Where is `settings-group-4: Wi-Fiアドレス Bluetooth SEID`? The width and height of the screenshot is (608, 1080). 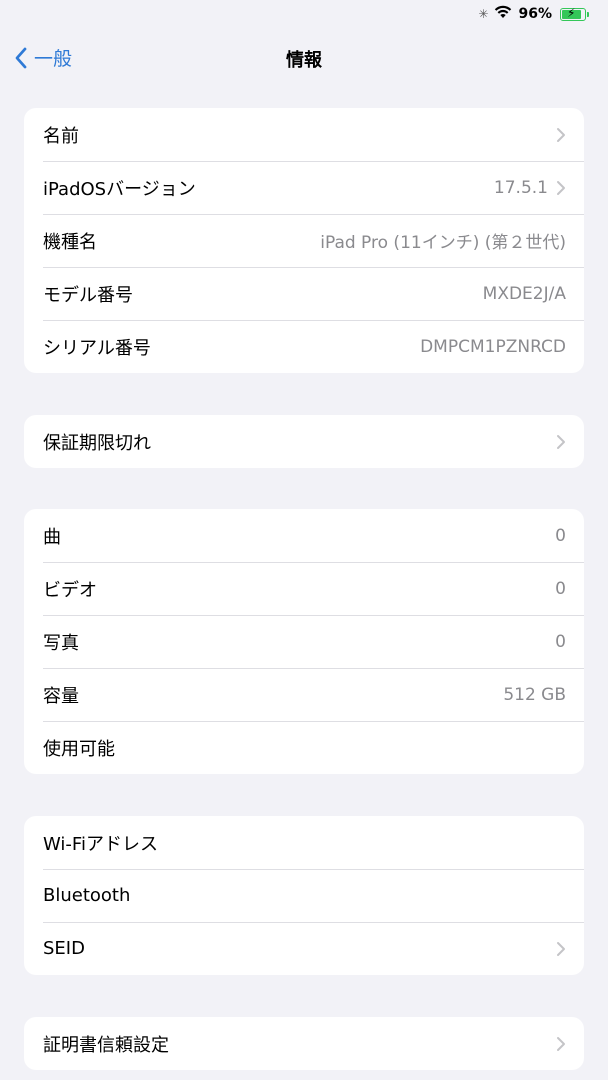
settings-group-4: Wi-Fiアドレス Bluetooth SEID is located at coordinates (304, 895).